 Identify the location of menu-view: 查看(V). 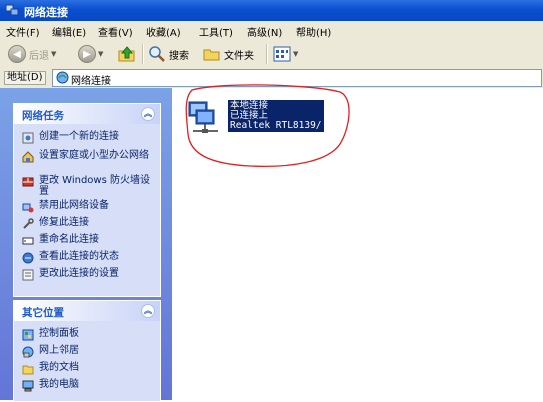
(115, 31).